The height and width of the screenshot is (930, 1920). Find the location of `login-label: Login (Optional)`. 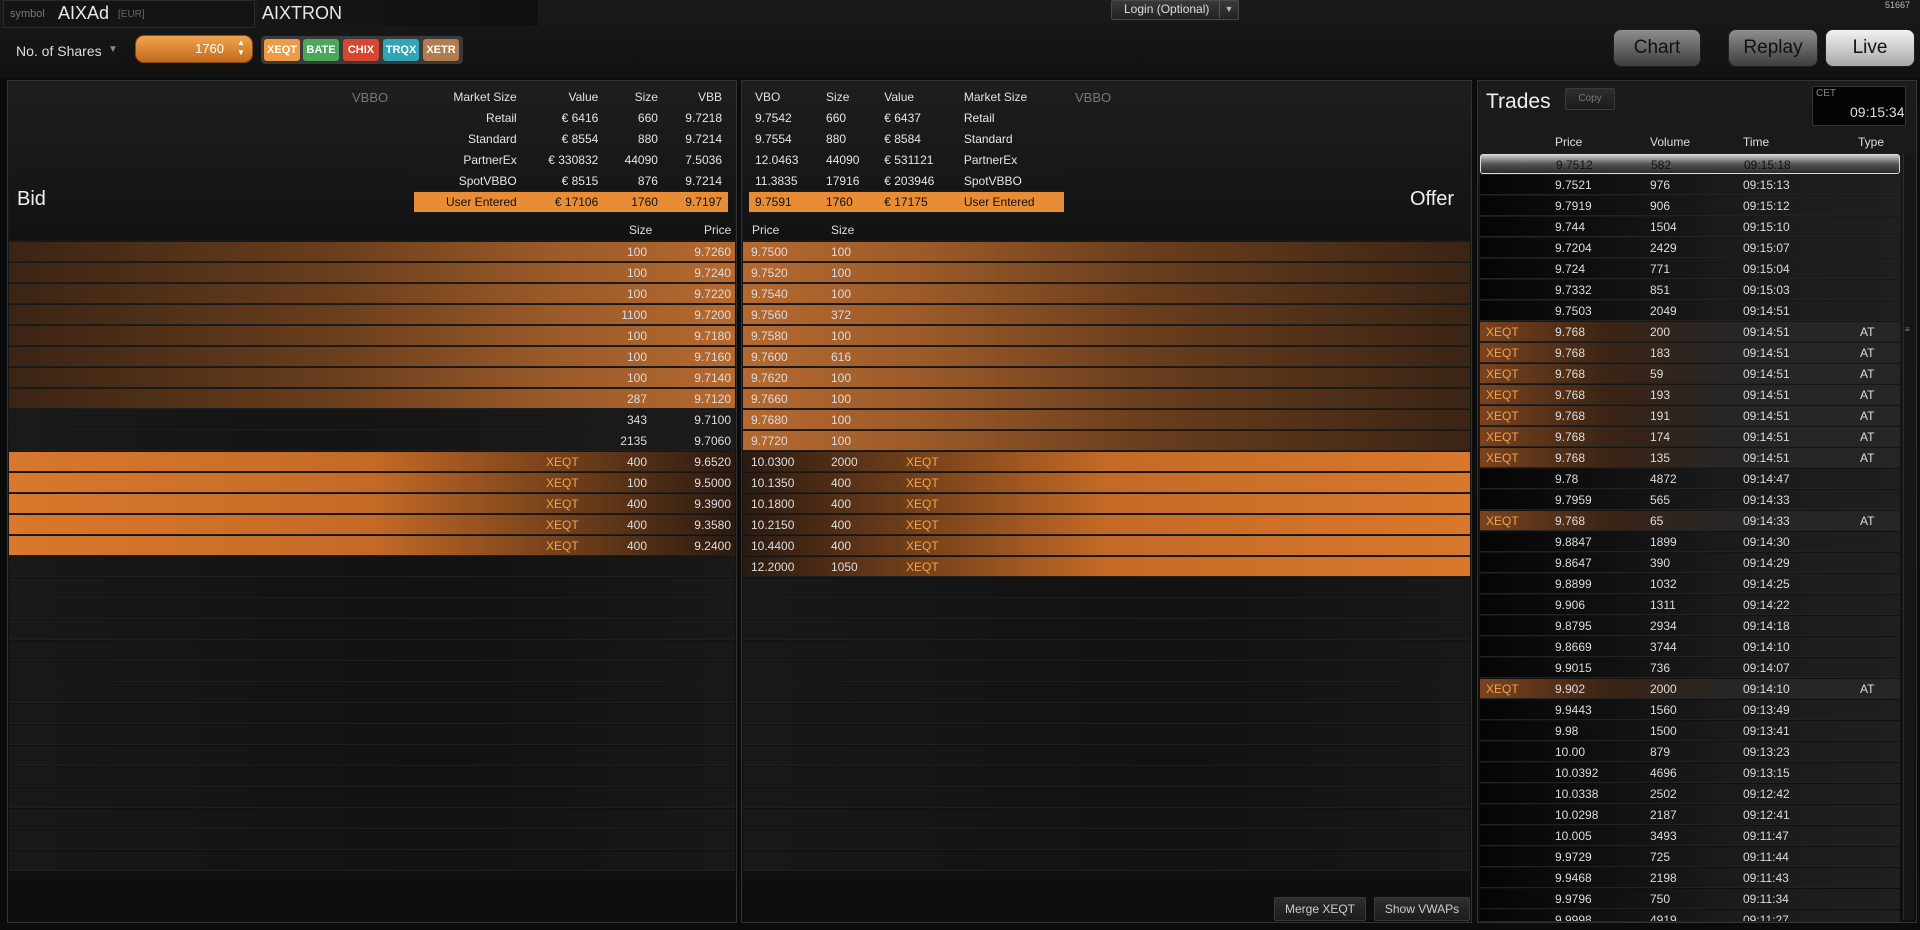

login-label: Login (Optional) is located at coordinates (1166, 9).